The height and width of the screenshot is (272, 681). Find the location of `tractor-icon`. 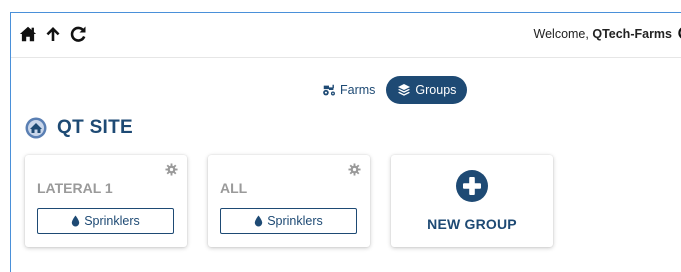

tractor-icon is located at coordinates (329, 90).